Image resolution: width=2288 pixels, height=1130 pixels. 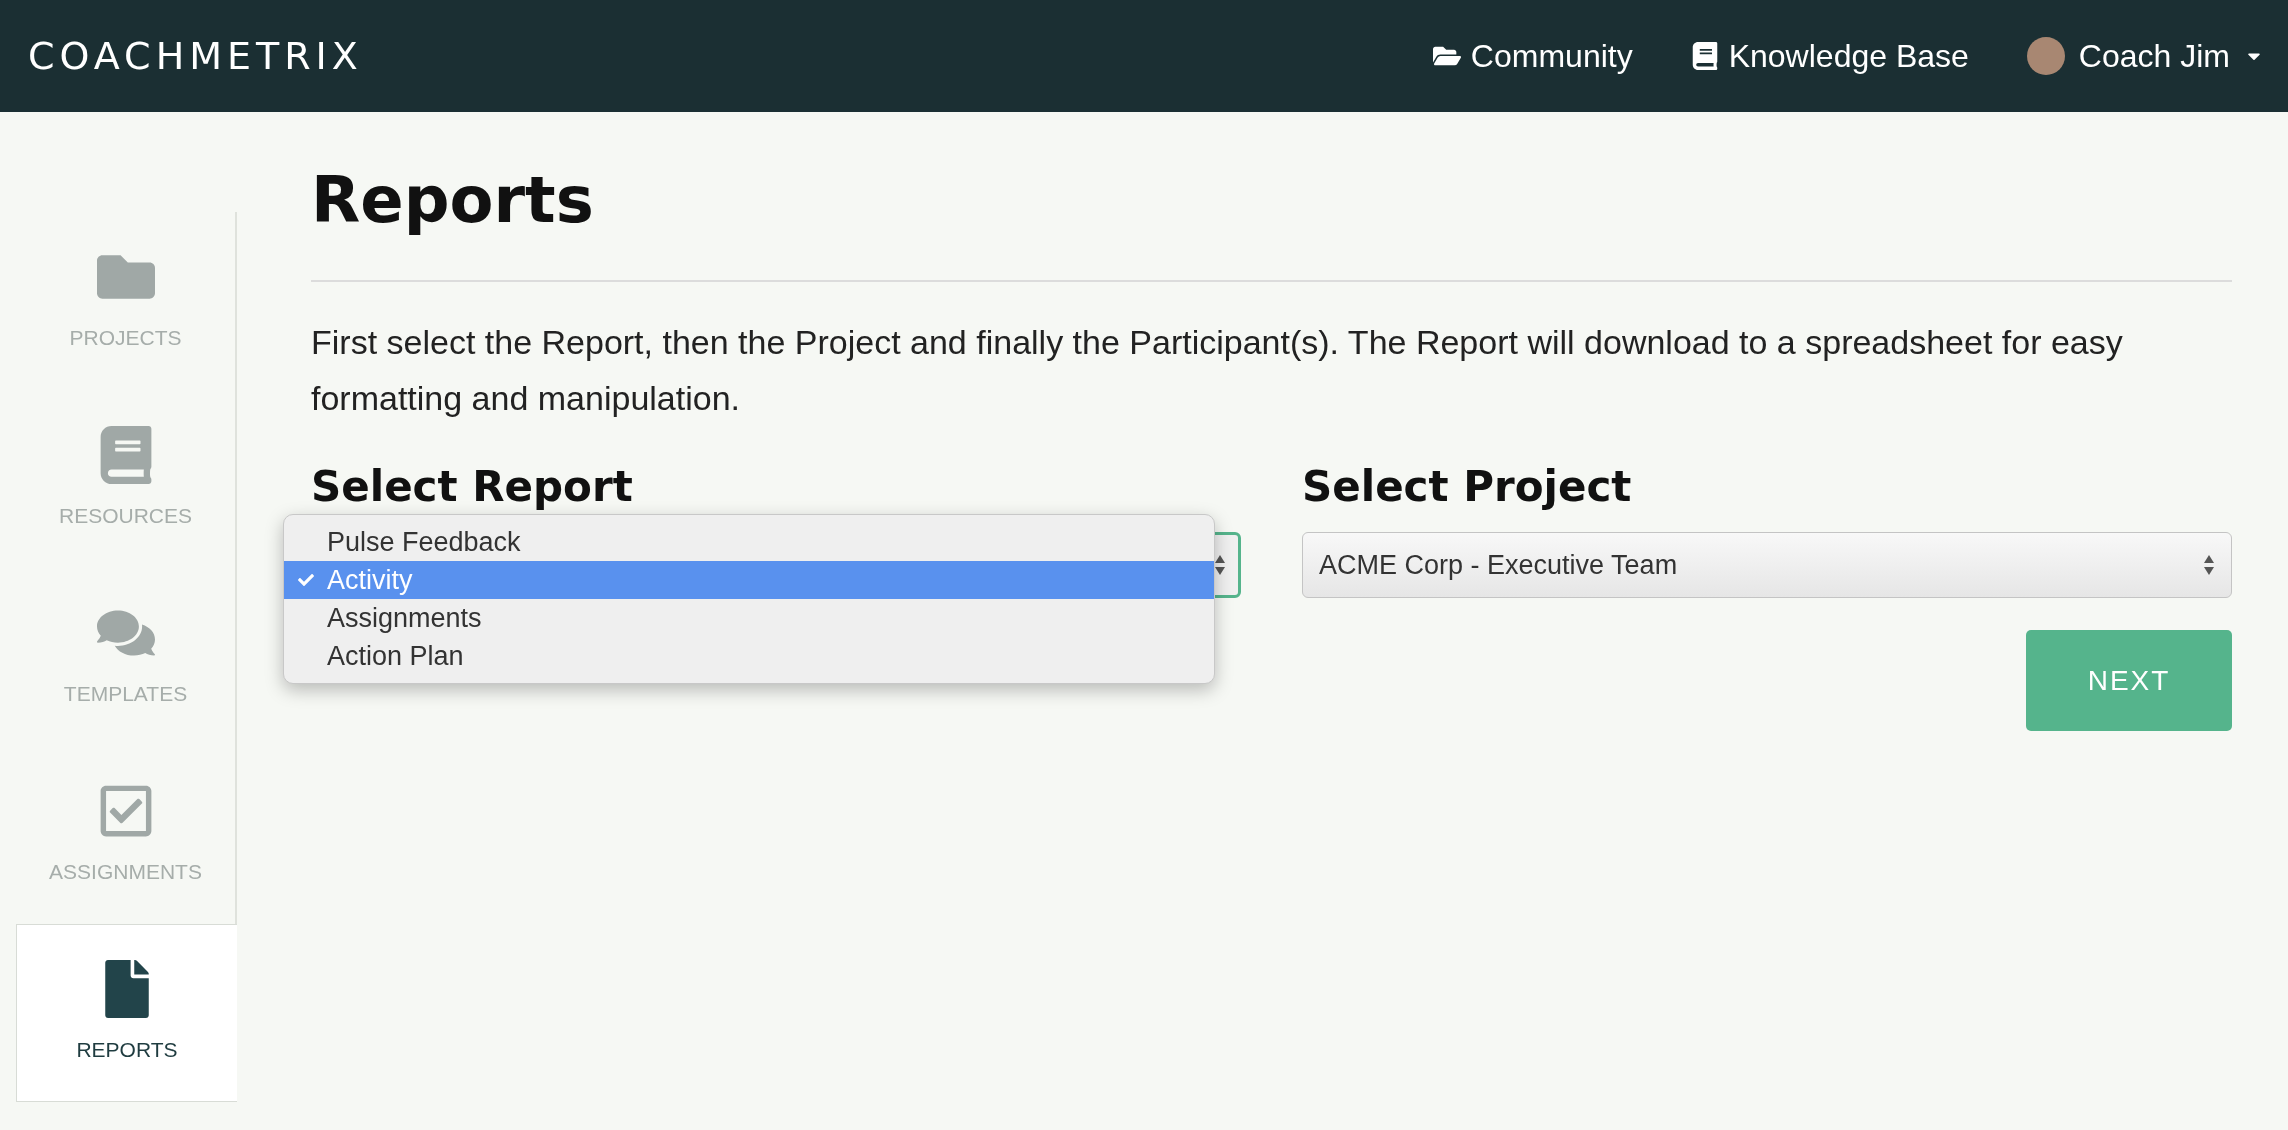 I want to click on logo: COACHMETRIX, so click(x=195, y=56).